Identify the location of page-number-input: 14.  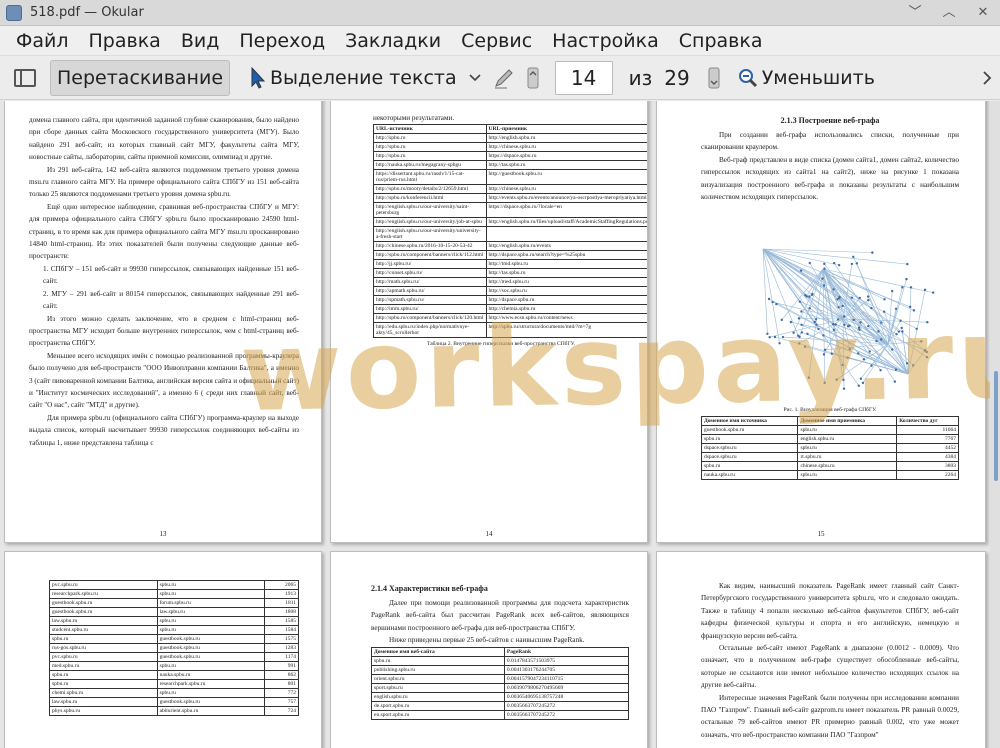
(583, 77).